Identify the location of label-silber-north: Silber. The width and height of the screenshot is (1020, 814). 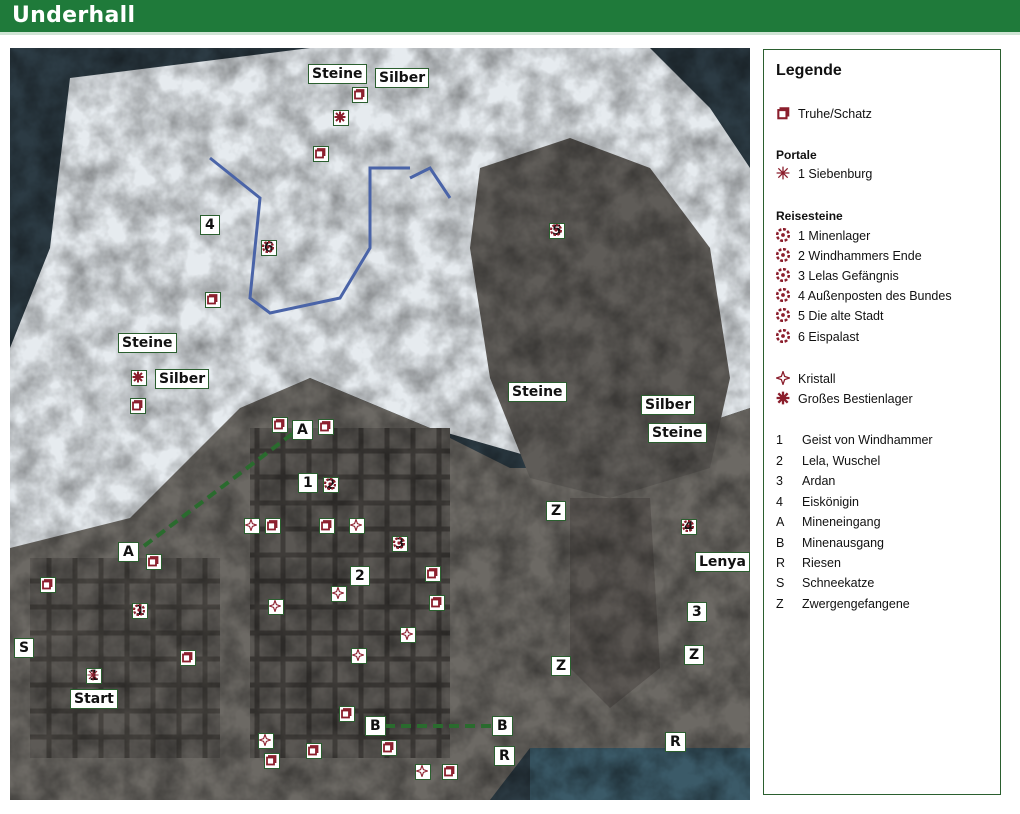
(402, 78).